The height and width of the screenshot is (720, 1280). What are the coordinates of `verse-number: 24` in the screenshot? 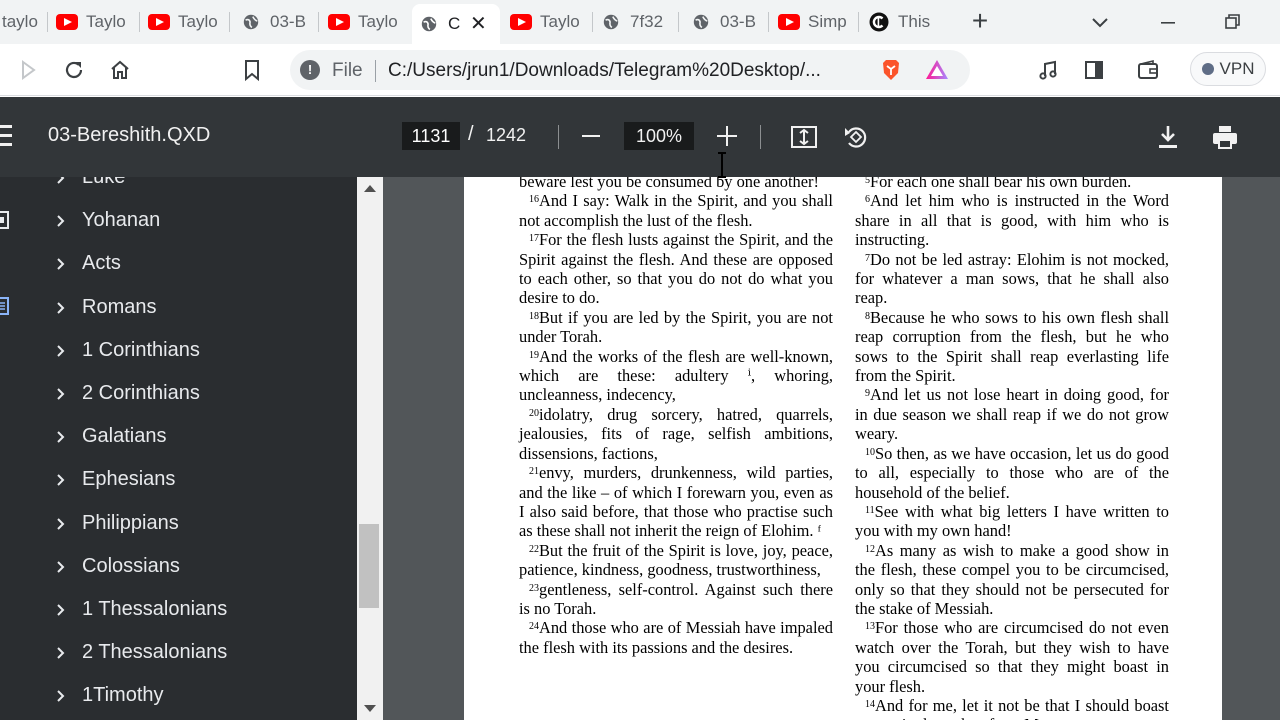 It's located at (534, 627).